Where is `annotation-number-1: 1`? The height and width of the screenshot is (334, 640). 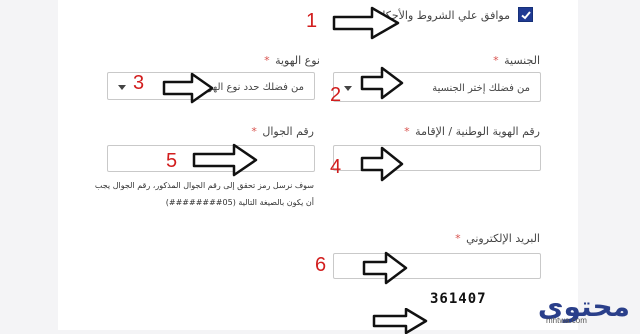 annotation-number-1: 1 is located at coordinates (312, 21).